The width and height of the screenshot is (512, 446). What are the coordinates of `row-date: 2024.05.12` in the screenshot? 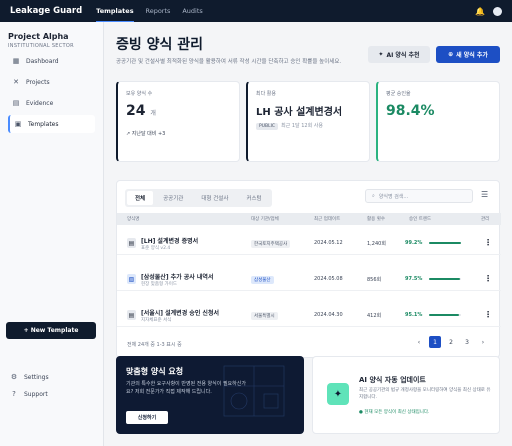 It's located at (328, 243).